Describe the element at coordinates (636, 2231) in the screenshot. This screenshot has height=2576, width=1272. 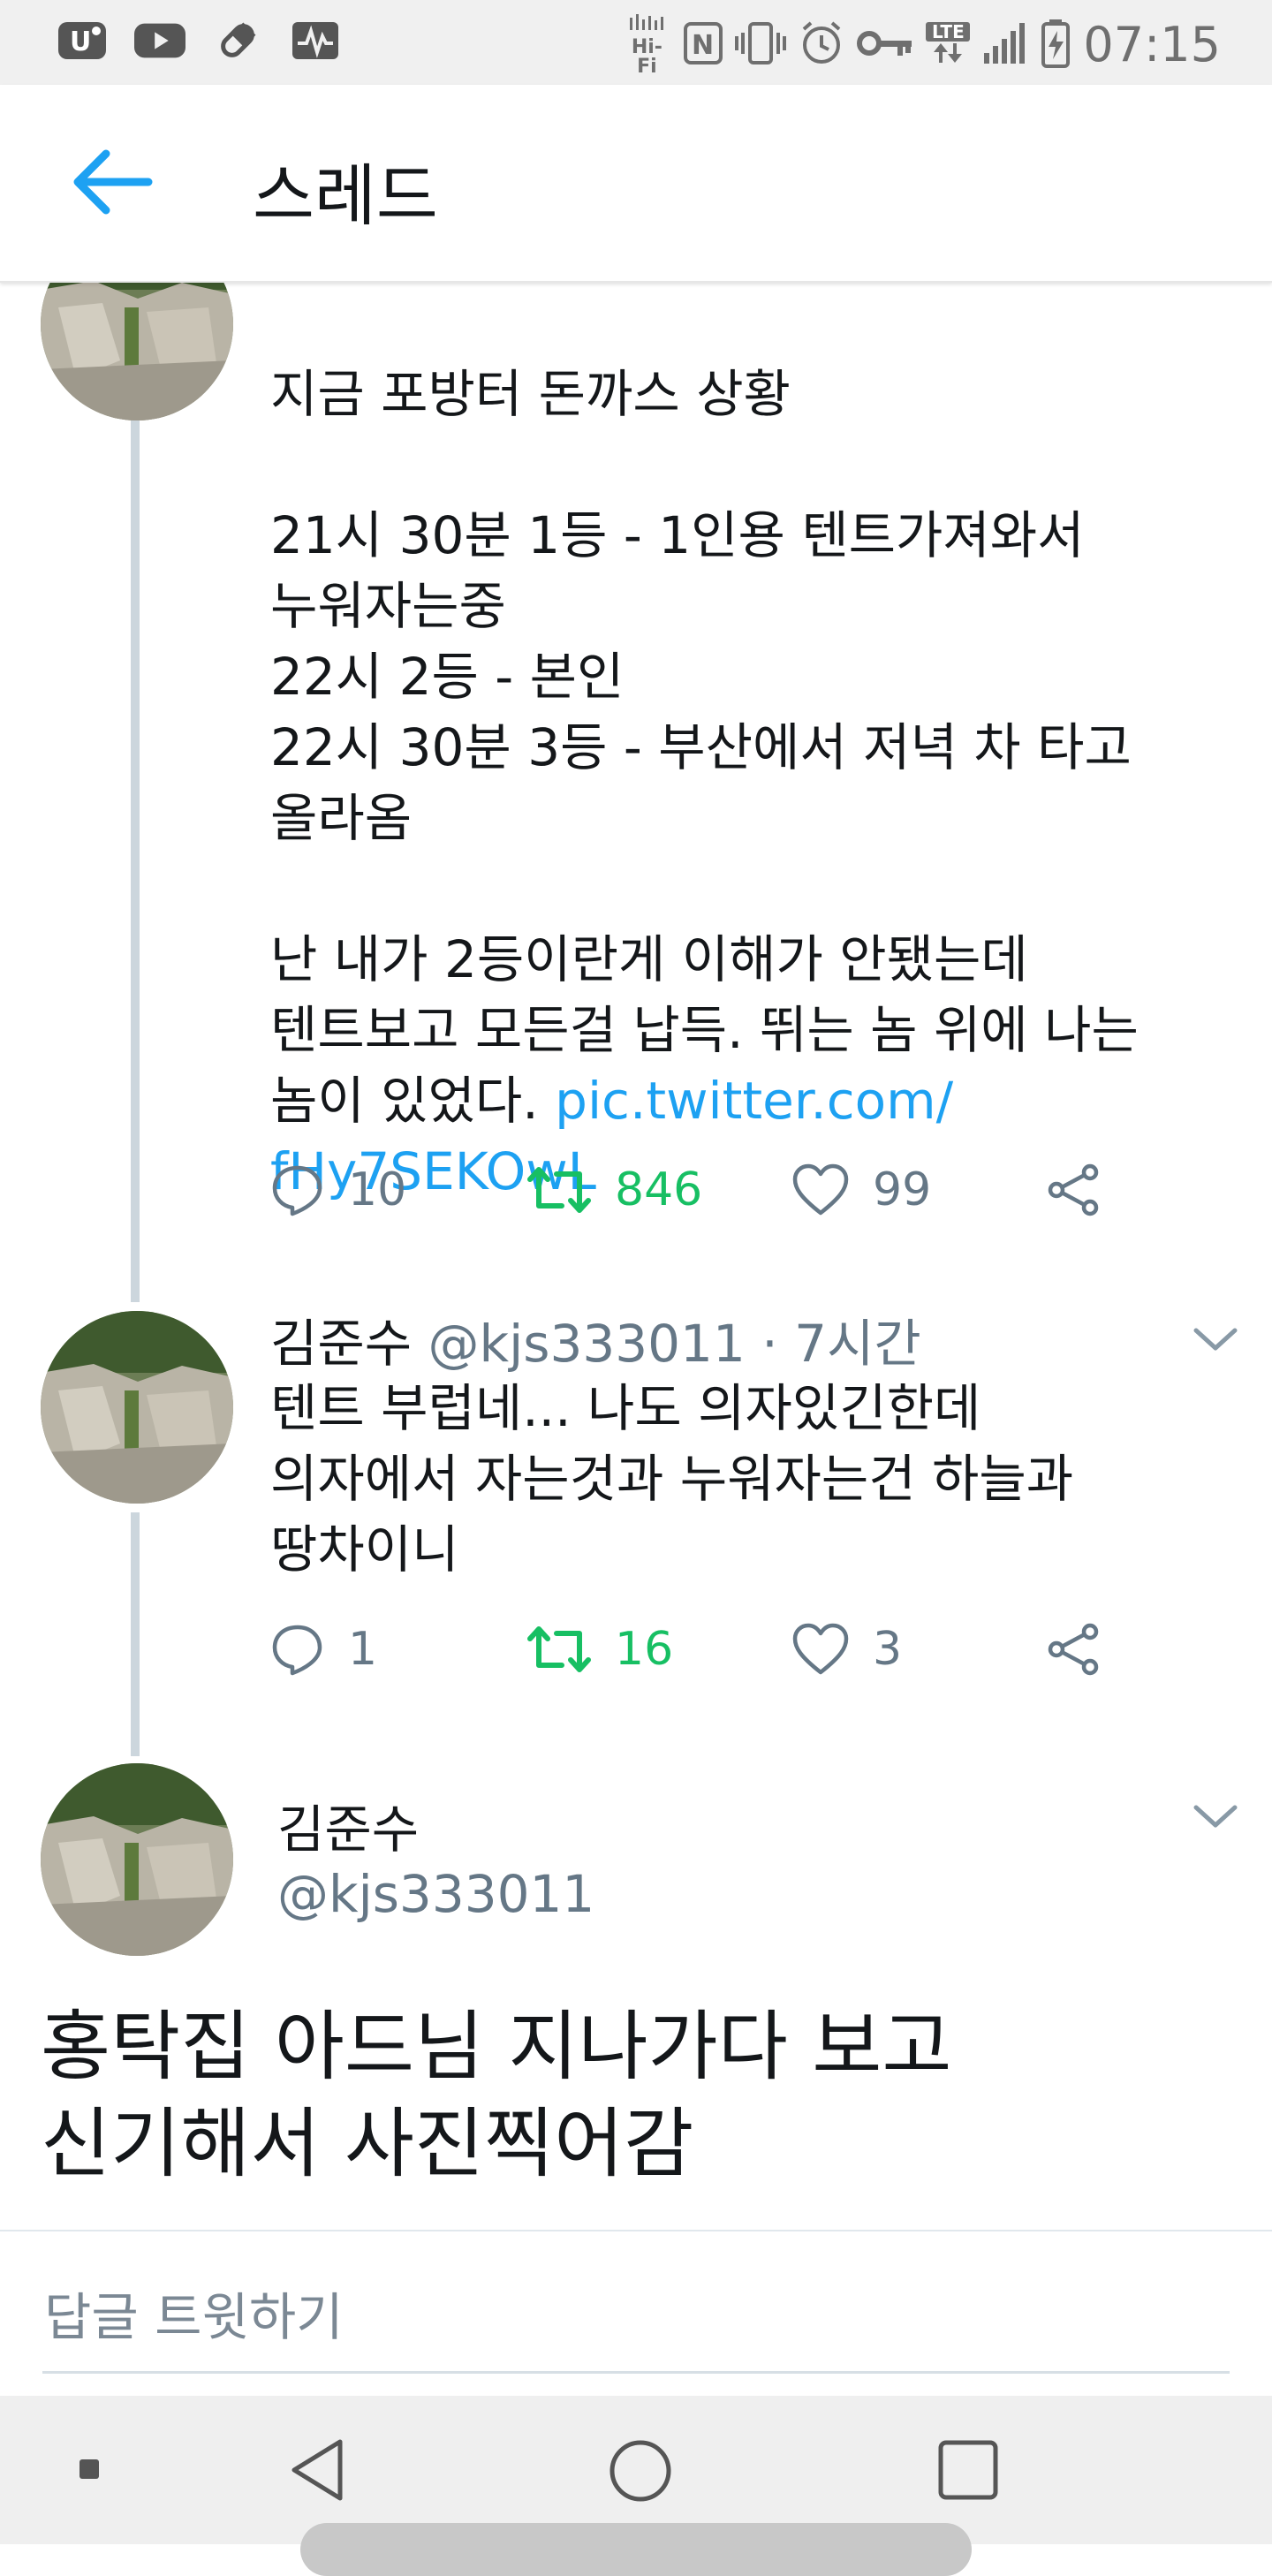
I see `divider` at that location.